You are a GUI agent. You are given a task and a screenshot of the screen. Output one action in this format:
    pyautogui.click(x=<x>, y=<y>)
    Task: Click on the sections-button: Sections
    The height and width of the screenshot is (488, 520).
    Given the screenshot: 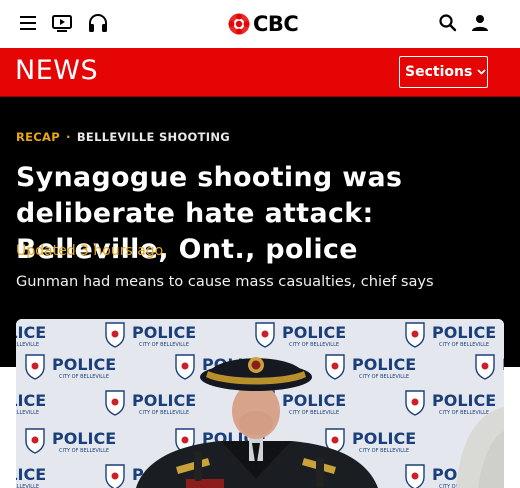 What is the action you would take?
    pyautogui.click(x=443, y=72)
    